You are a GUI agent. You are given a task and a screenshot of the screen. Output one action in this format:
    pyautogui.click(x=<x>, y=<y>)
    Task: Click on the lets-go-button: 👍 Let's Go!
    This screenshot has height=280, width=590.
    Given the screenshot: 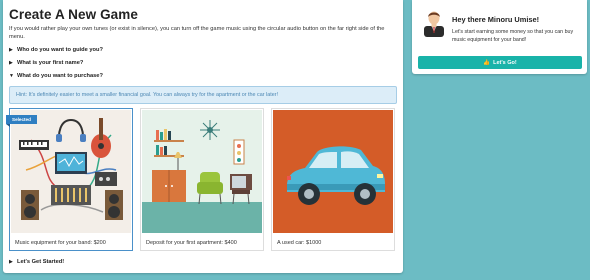 What is the action you would take?
    pyautogui.click(x=500, y=62)
    